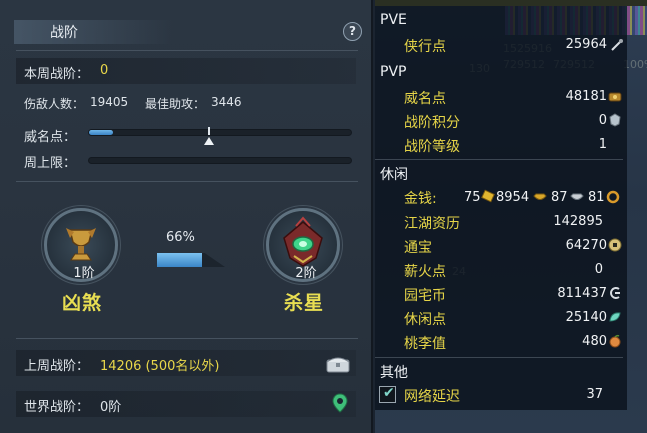 Image resolution: width=647 pixels, height=433 pixels. What do you see at coordinates (615, 341) in the screenshot?
I see `peach-icon` at bounding box center [615, 341].